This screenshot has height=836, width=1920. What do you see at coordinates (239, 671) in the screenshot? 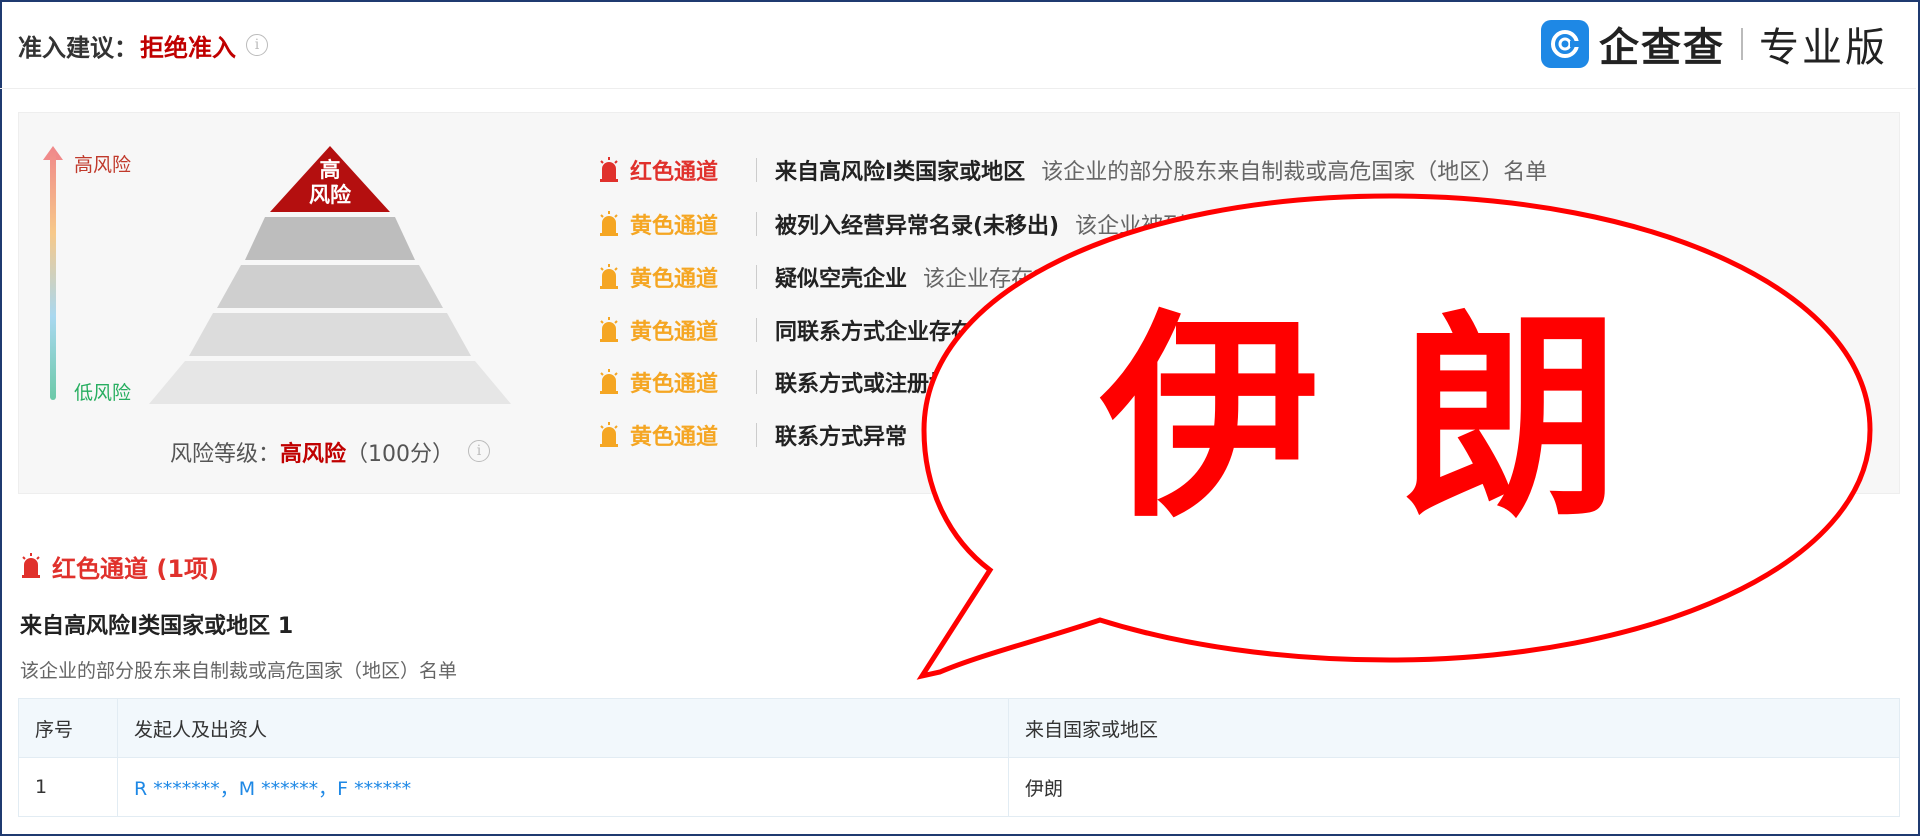
I see `section-desc: 该企业的部分股东来自制裁或高危国家（地区）名单` at bounding box center [239, 671].